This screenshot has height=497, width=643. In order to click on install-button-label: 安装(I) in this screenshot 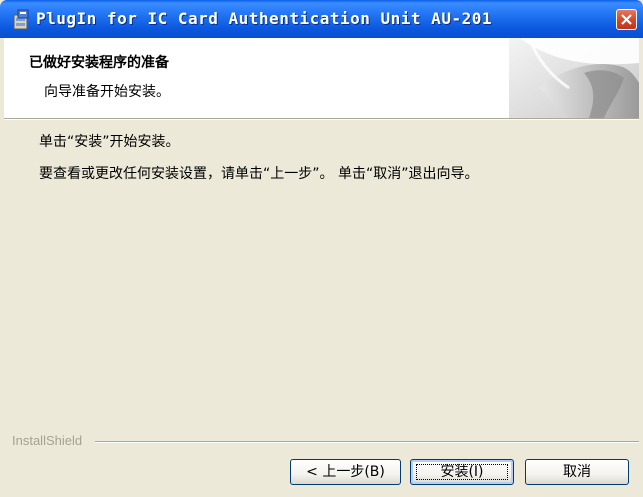, I will do `click(462, 472)`.